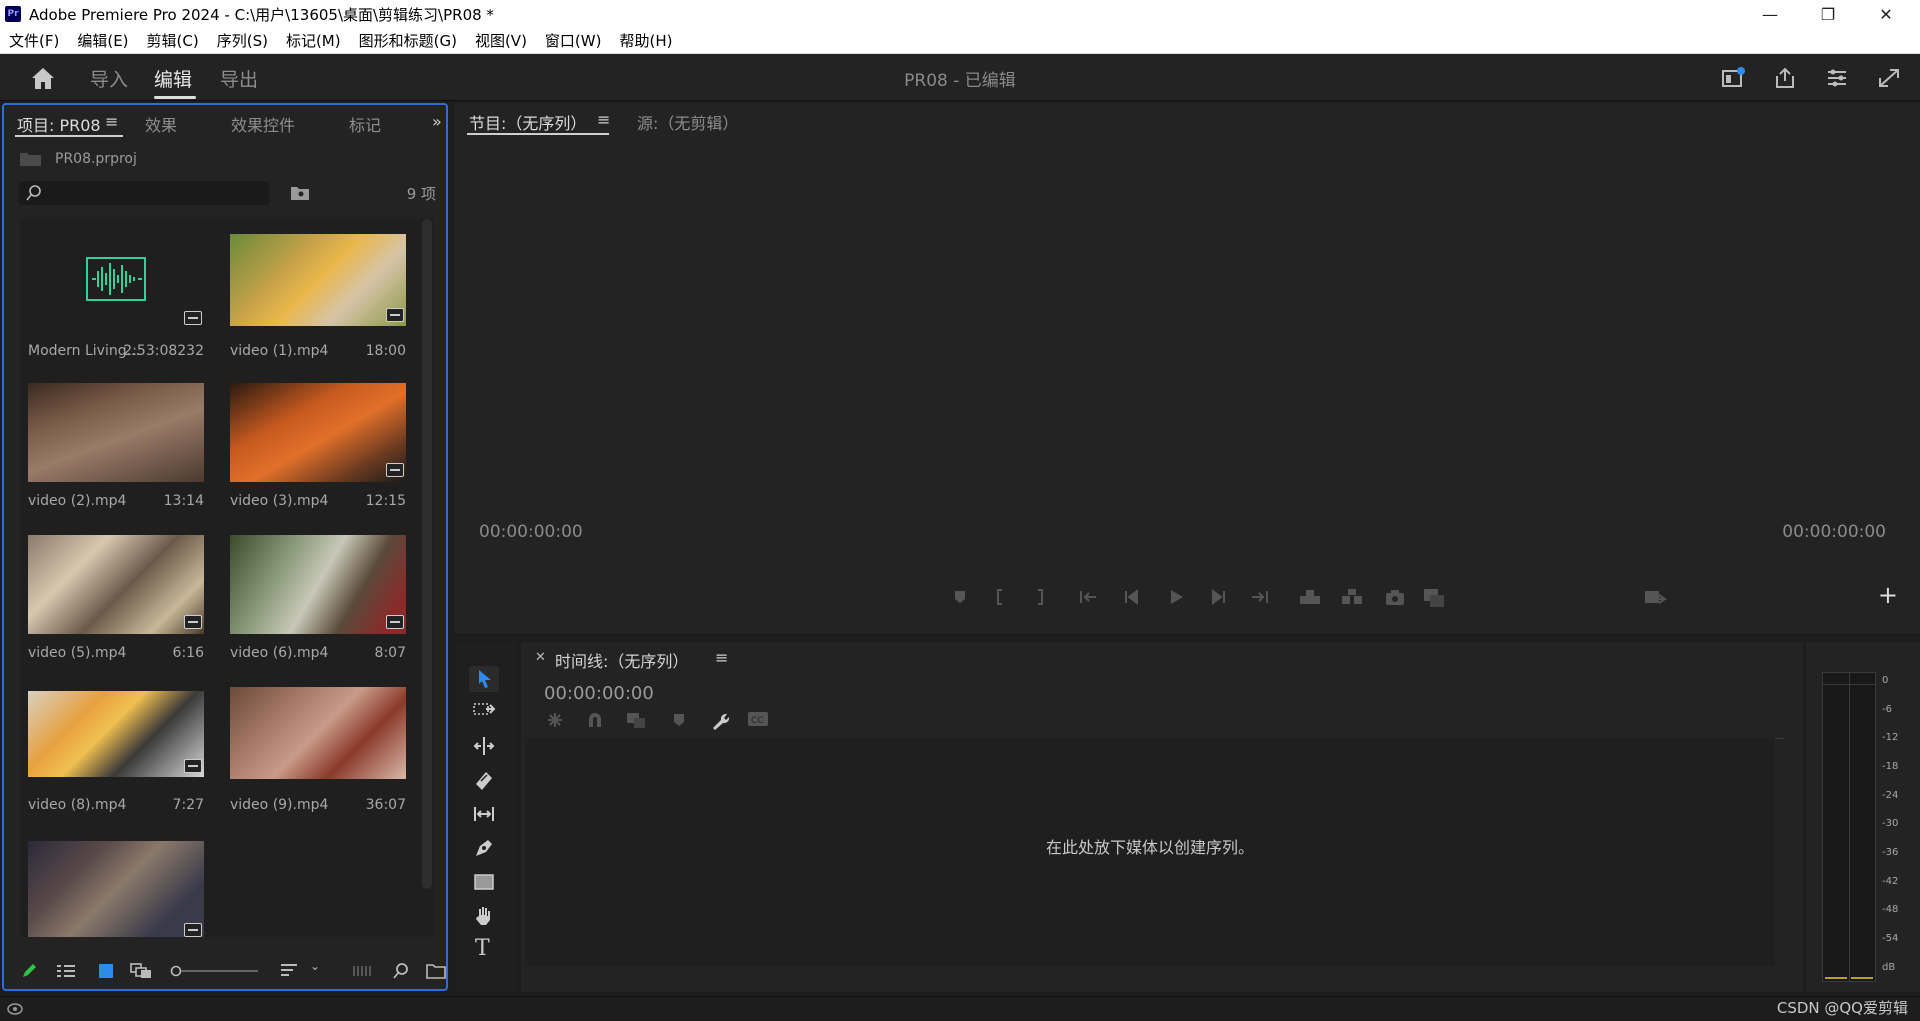 Image resolution: width=1920 pixels, height=1021 pixels. What do you see at coordinates (1837, 78) in the screenshot?
I see `panel-menu-icon` at bounding box center [1837, 78].